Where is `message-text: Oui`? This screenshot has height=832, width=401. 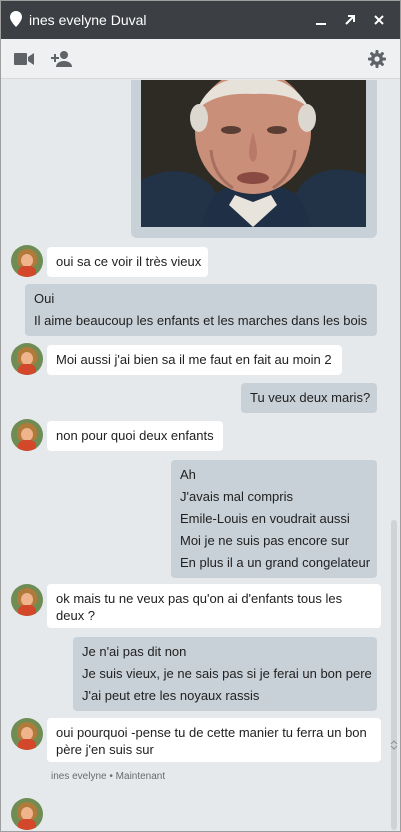 message-text: Oui is located at coordinates (44, 298).